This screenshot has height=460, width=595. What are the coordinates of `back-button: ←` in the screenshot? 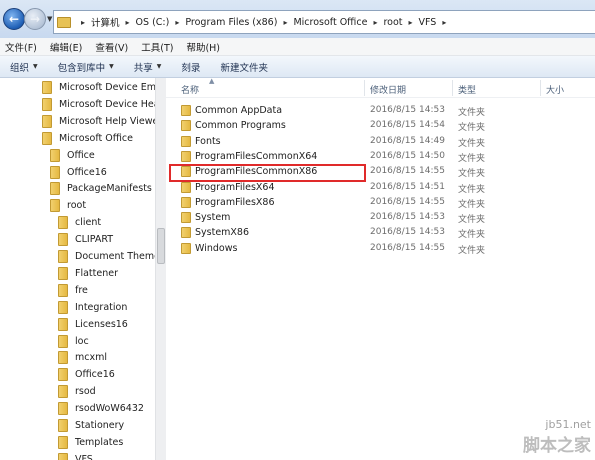 It's located at (14, 19).